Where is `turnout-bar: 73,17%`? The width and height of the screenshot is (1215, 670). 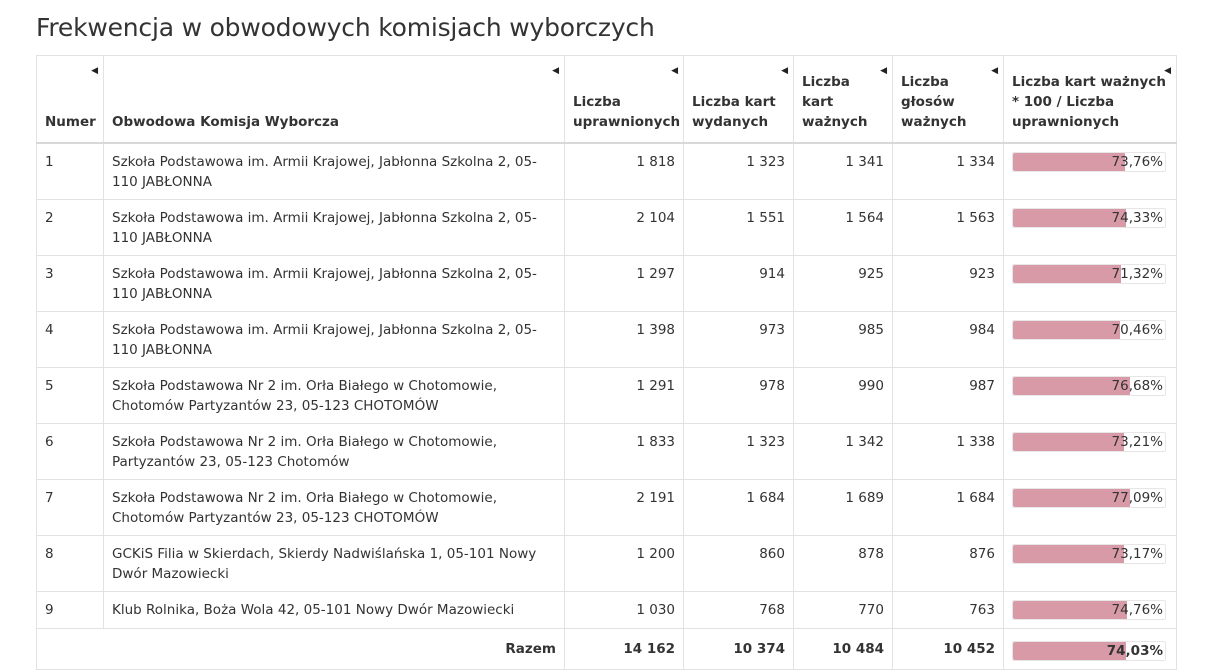 turnout-bar: 73,17% is located at coordinates (1089, 553).